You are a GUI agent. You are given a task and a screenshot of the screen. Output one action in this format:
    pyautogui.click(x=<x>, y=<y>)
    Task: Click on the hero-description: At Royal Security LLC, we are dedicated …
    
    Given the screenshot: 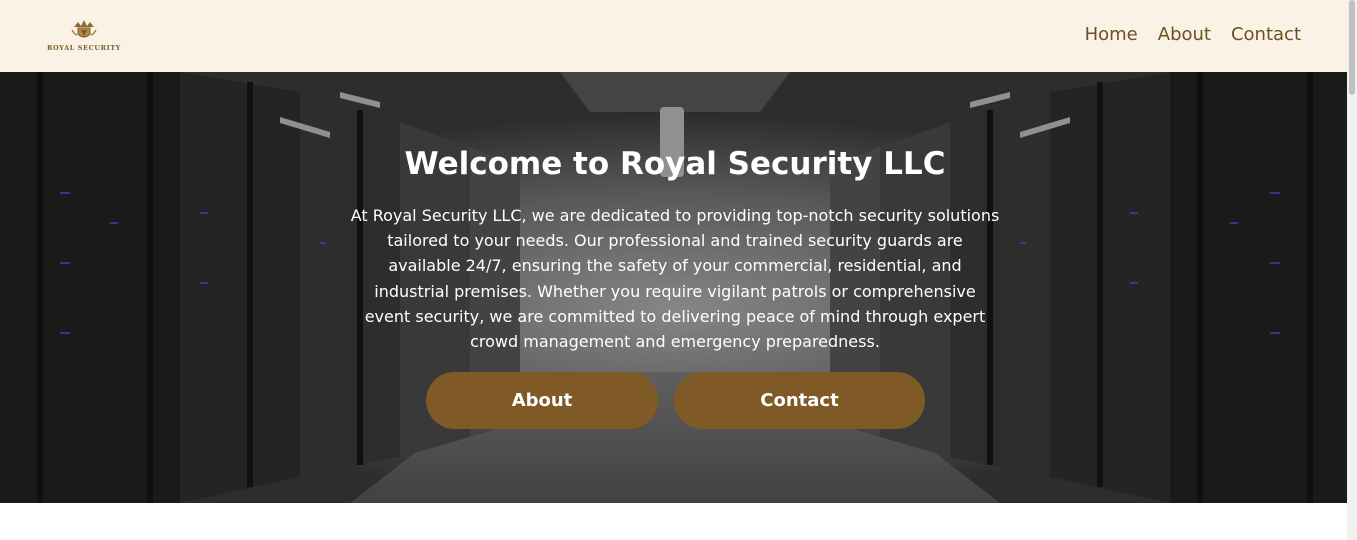 What is the action you would take?
    pyautogui.click(x=675, y=279)
    